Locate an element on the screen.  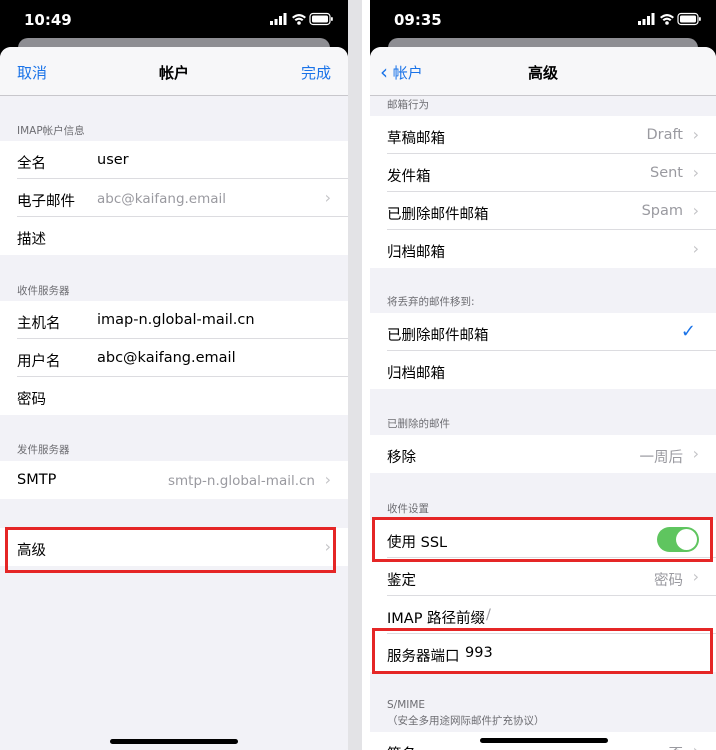
page-title: 高级 is located at coordinates (542, 73).